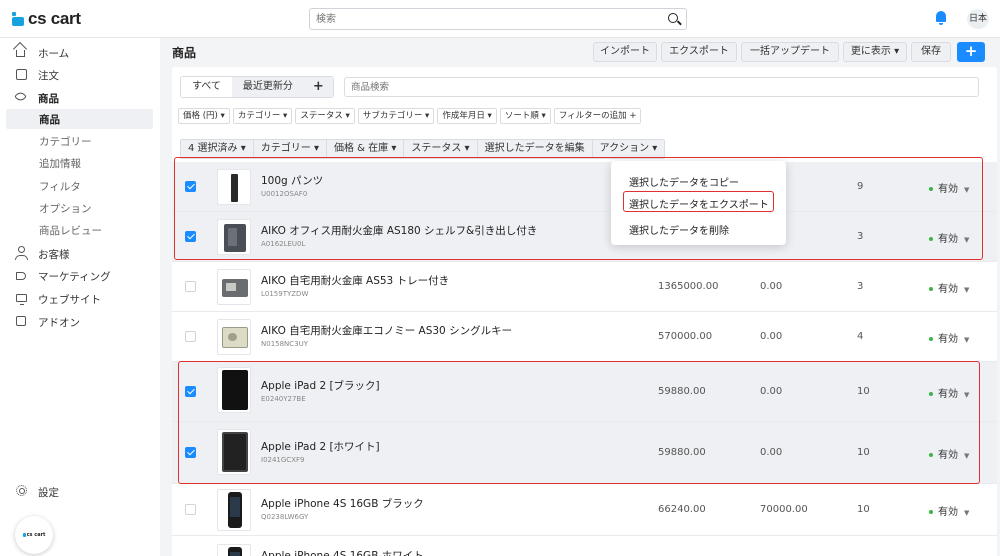  What do you see at coordinates (80, 254) in the screenshot?
I see `sidebar-item-customers: お客様` at bounding box center [80, 254].